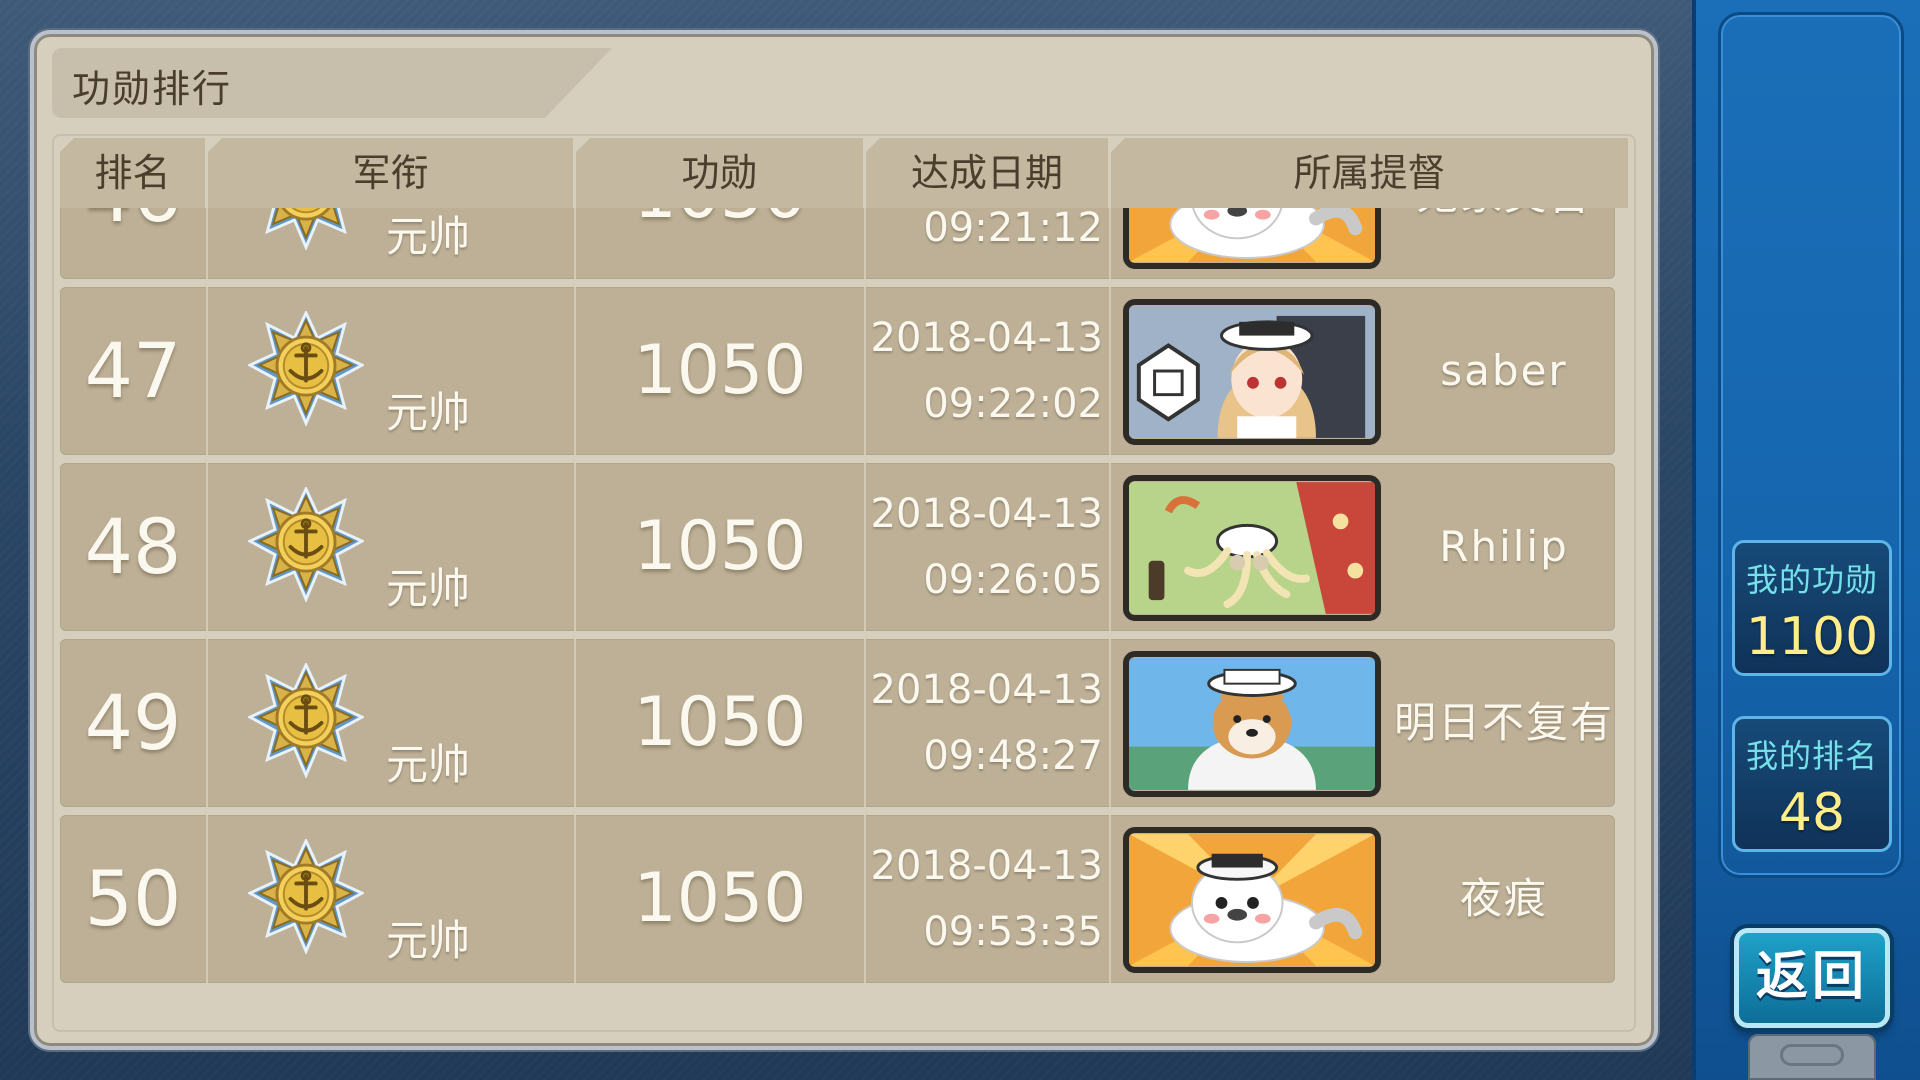 The image size is (1920, 1080). Describe the element at coordinates (392, 173) in the screenshot. I see `header-title: 军衔` at that location.